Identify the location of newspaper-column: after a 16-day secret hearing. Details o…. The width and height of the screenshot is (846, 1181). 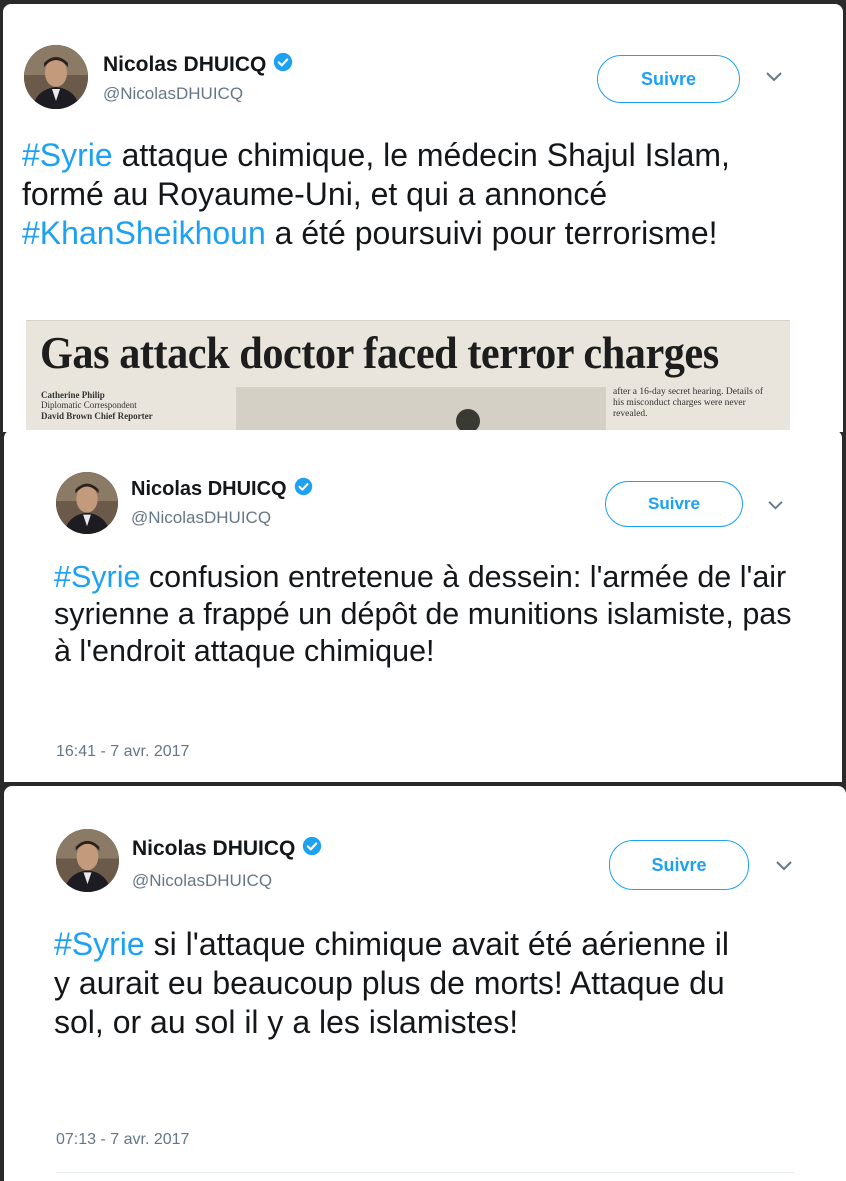
(688, 403).